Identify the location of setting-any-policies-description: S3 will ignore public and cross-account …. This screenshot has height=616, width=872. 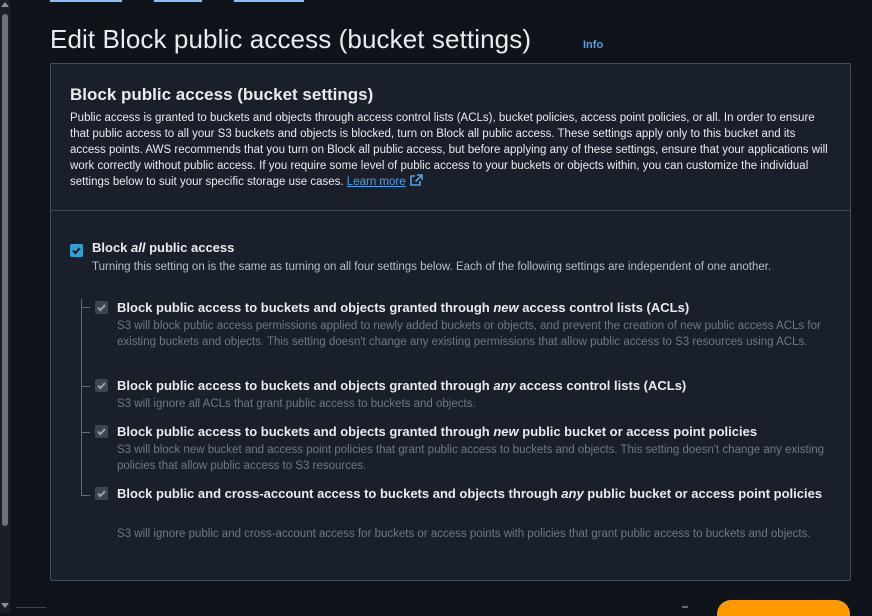
(464, 534).